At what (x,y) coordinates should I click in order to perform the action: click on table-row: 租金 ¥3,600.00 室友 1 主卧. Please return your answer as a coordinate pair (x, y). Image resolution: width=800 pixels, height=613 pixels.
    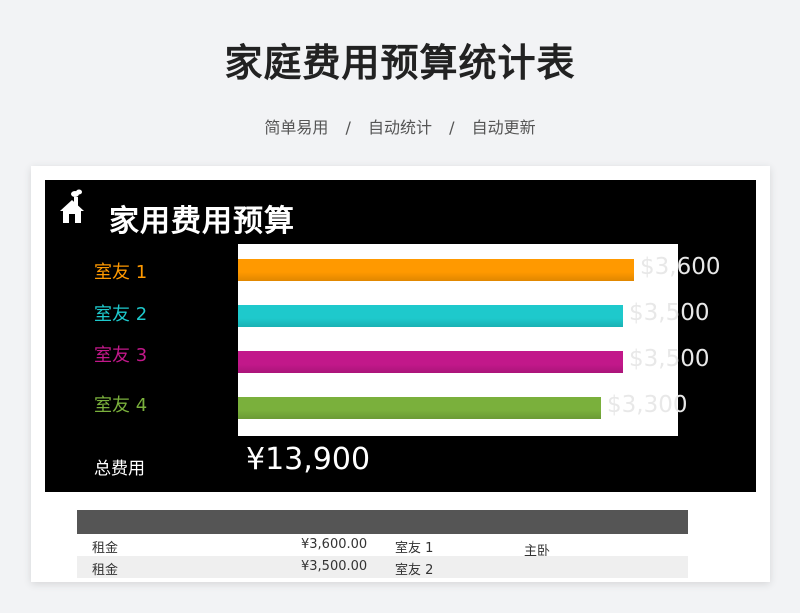
    Looking at the image, I should click on (382, 546).